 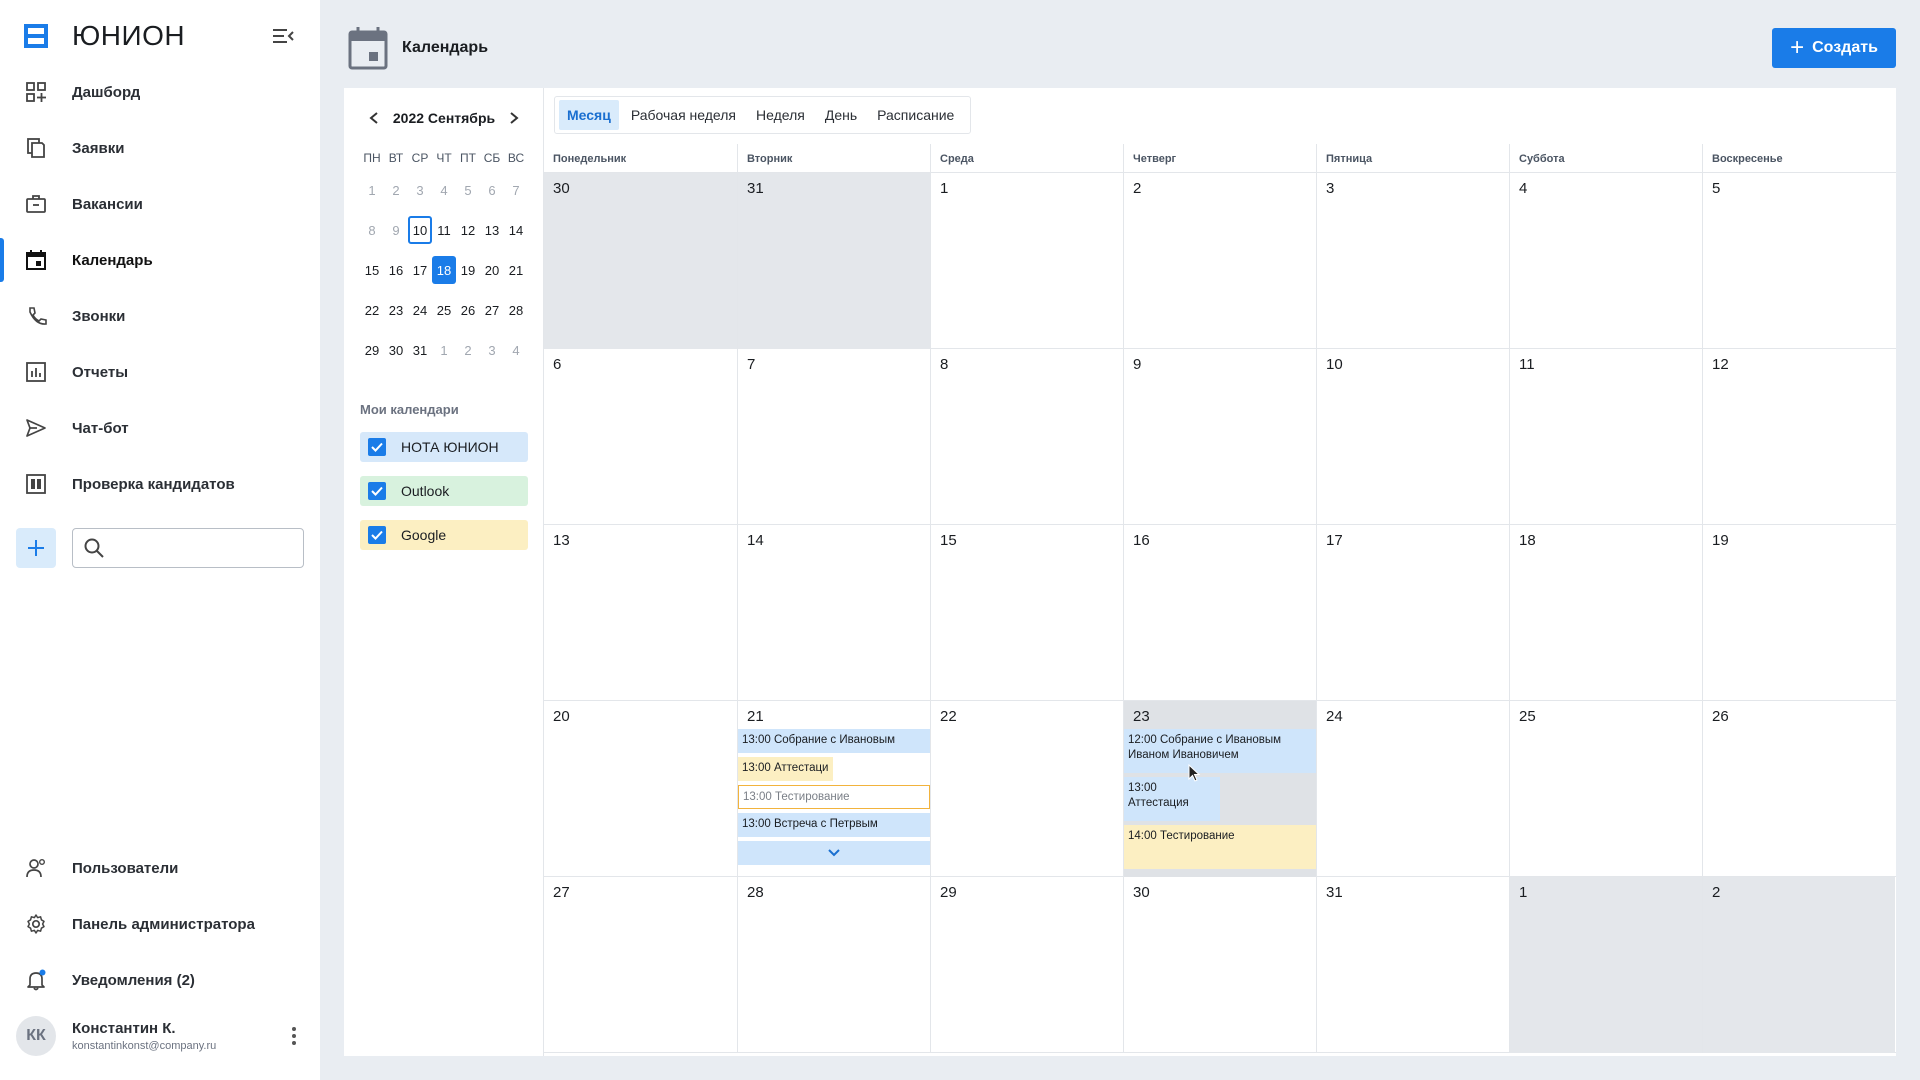 What do you see at coordinates (516, 310) in the screenshot?
I see `mini-day: 28` at bounding box center [516, 310].